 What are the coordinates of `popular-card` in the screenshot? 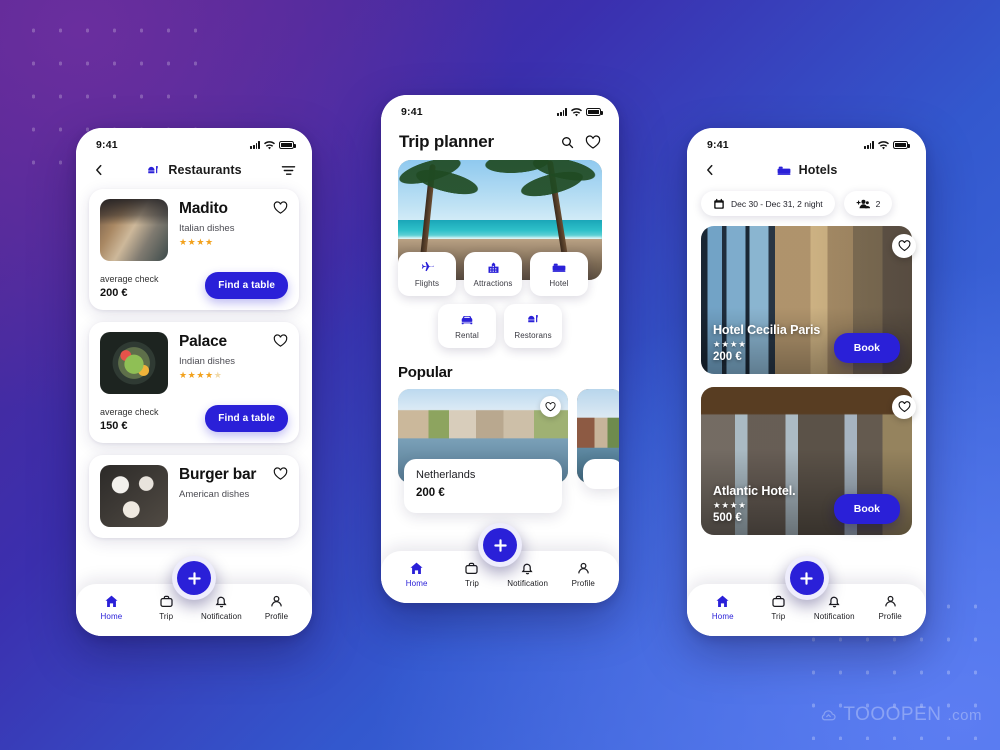 It's located at (598, 451).